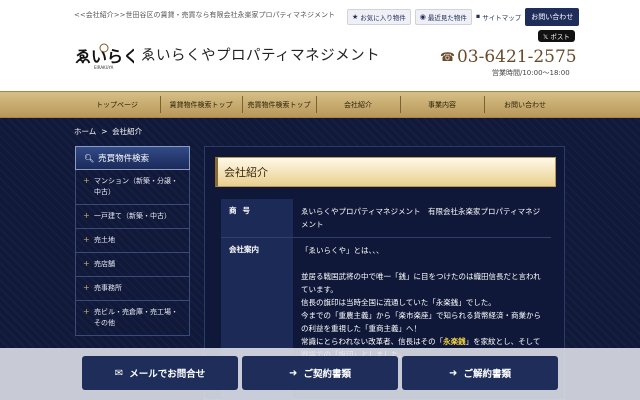  I want to click on table-row: 商号 ゑいらくやプロパティマネジメント 有限会社永楽家プロパティマネジメント, so click(386, 218).